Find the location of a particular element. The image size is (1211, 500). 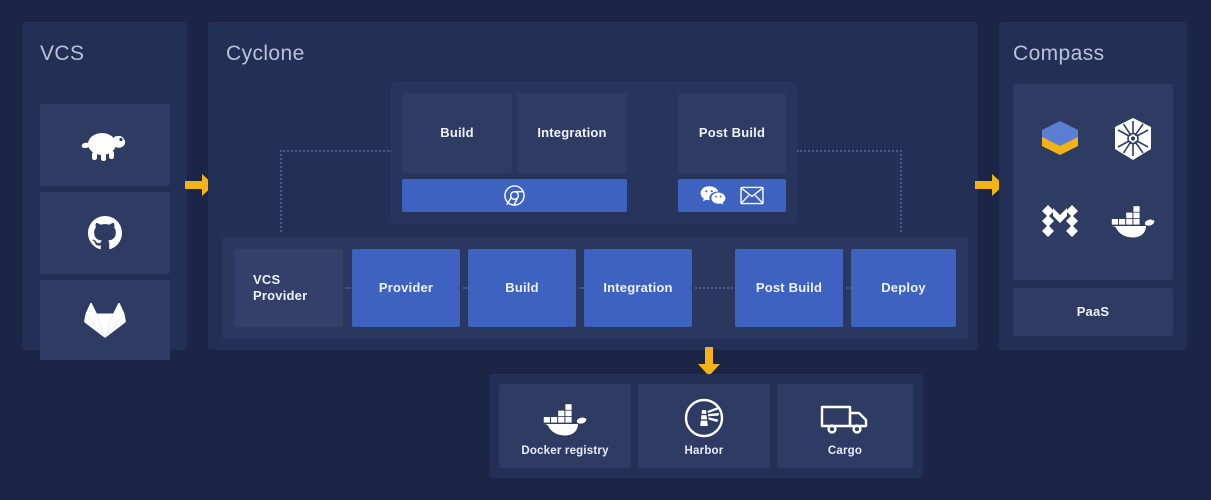

pipeline-step-deploy-label: Deploy is located at coordinates (903, 287).